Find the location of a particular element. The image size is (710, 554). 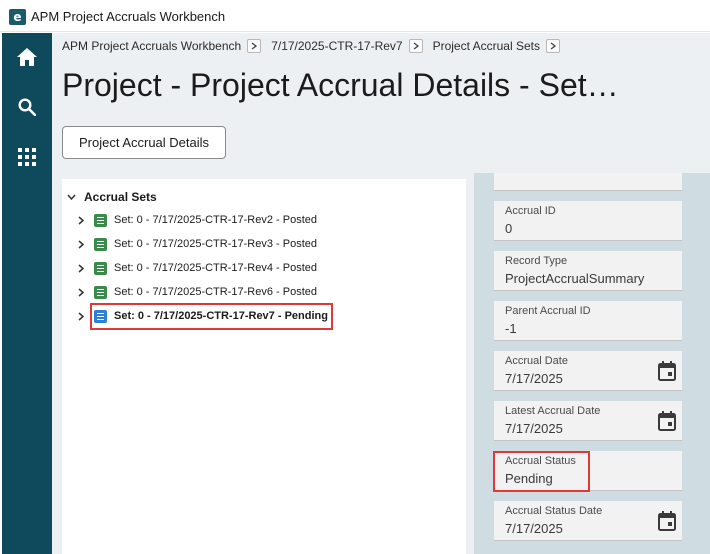

breadcrumb-item-workbench: APM Project Accruals Workbench is located at coordinates (151, 46).